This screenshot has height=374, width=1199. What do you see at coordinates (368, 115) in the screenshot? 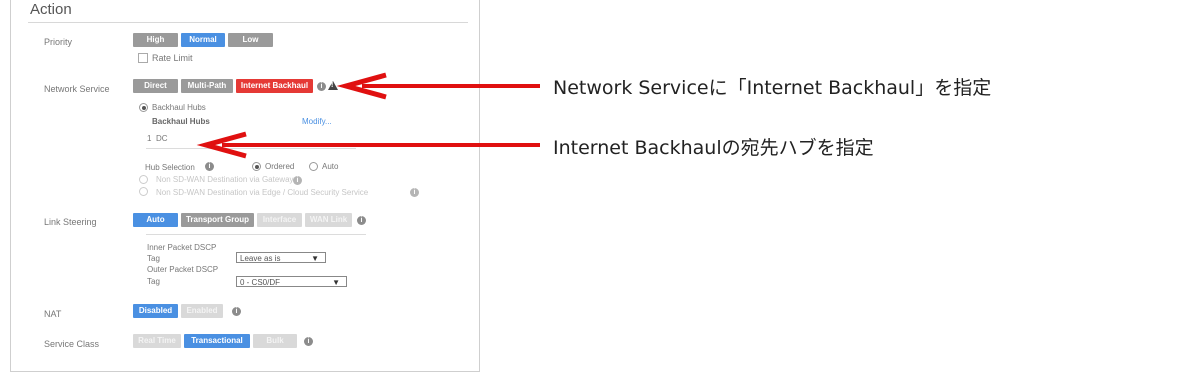
I see `annotation-arrows` at bounding box center [368, 115].